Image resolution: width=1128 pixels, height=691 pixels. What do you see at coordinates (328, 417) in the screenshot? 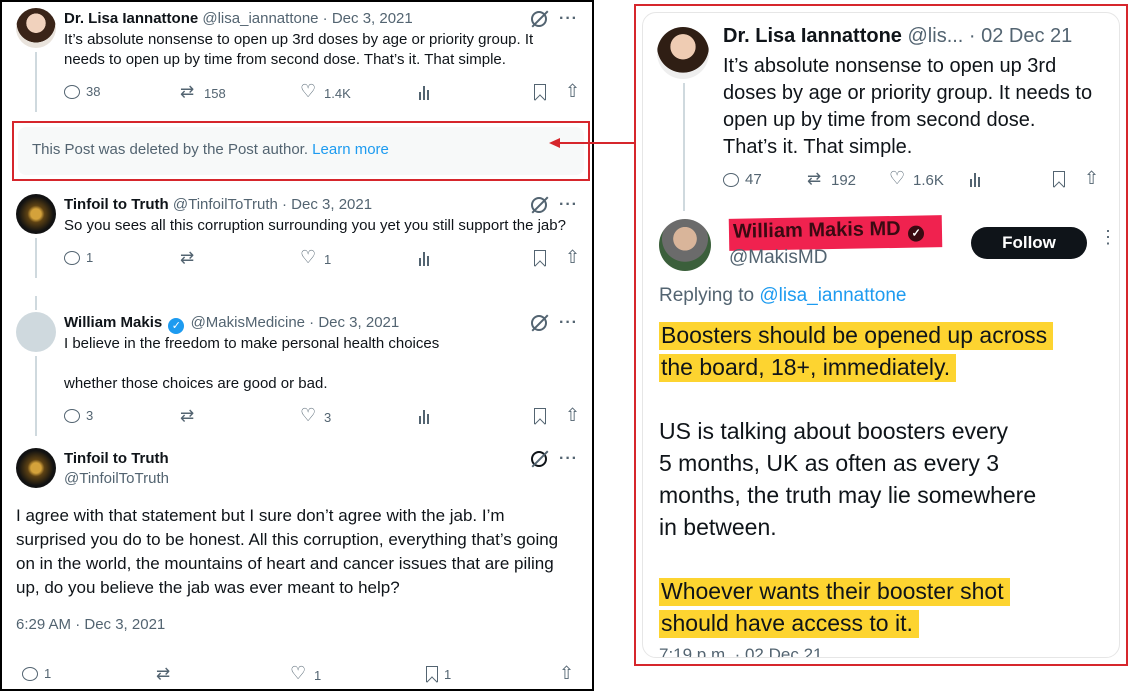
I see `like-count: 3` at bounding box center [328, 417].